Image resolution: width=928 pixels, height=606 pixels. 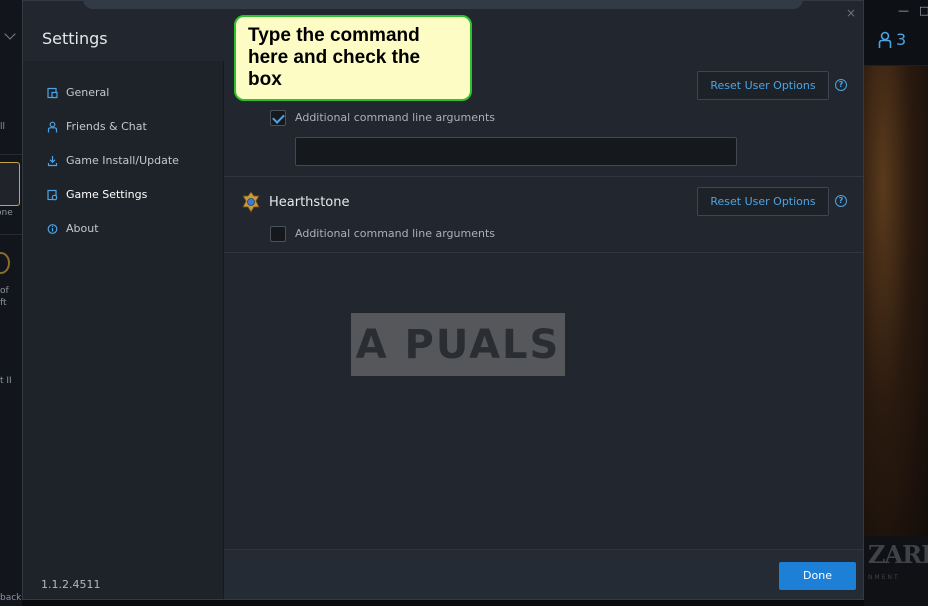 I want to click on command-args-checkbox, so click(x=278, y=118).